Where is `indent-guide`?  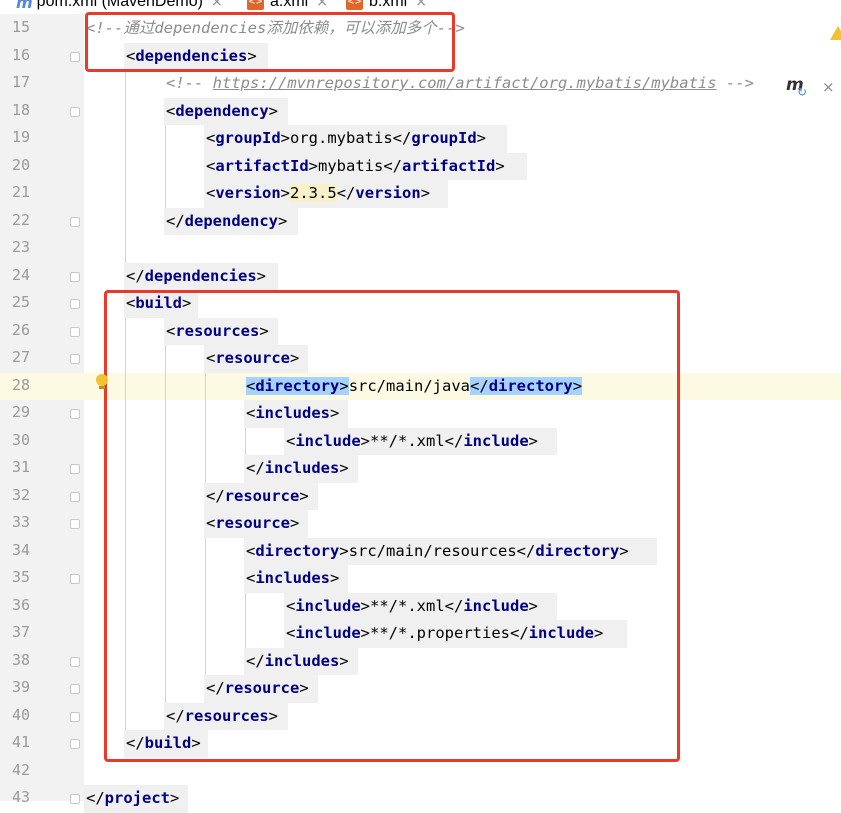
indent-guide is located at coordinates (165, 166).